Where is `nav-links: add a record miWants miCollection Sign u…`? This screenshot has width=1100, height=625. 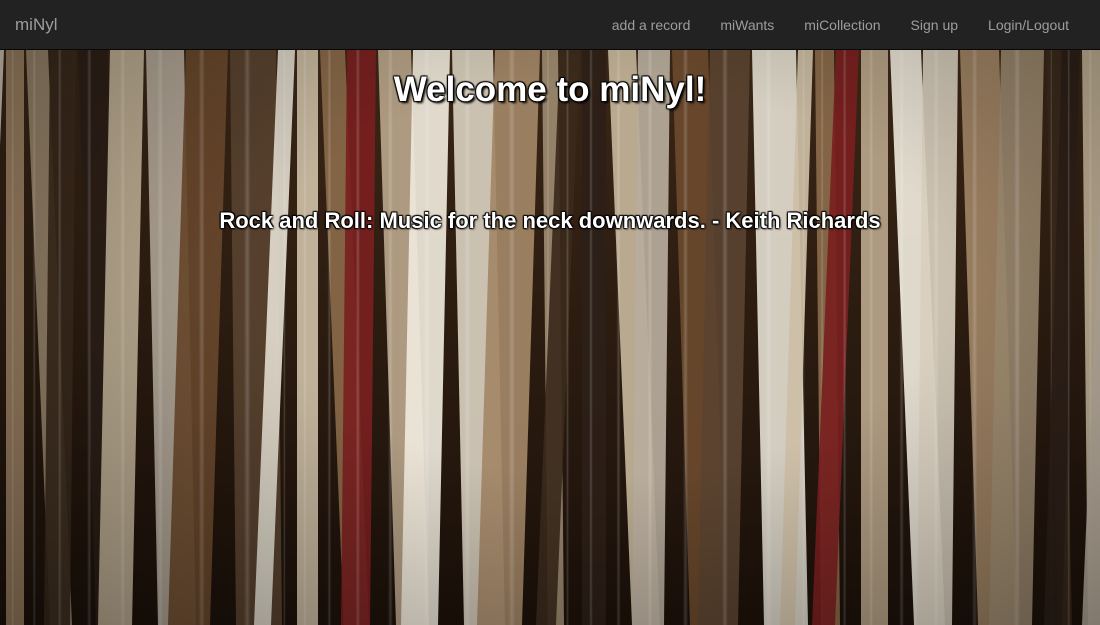
nav-links: add a record miWants miCollection Sign u… is located at coordinates (840, 25).